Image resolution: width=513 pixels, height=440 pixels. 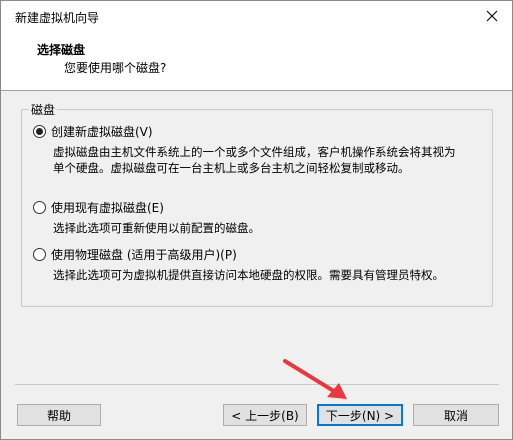 I want to click on radio-create-new-disk: 创建新虚拟磁盘(V), so click(x=93, y=131).